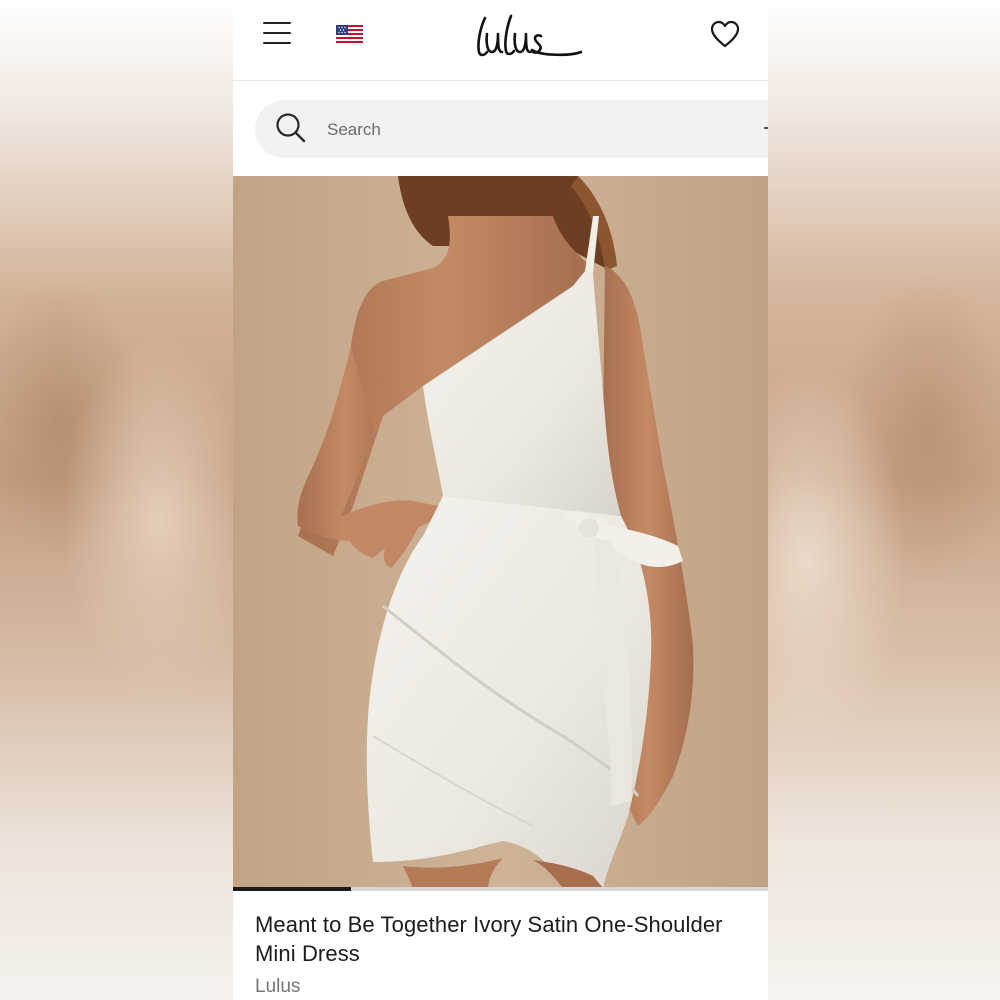 This screenshot has height=1000, width=1000. Describe the element at coordinates (349, 35) in the screenshot. I see `us-flag-icon` at that location.